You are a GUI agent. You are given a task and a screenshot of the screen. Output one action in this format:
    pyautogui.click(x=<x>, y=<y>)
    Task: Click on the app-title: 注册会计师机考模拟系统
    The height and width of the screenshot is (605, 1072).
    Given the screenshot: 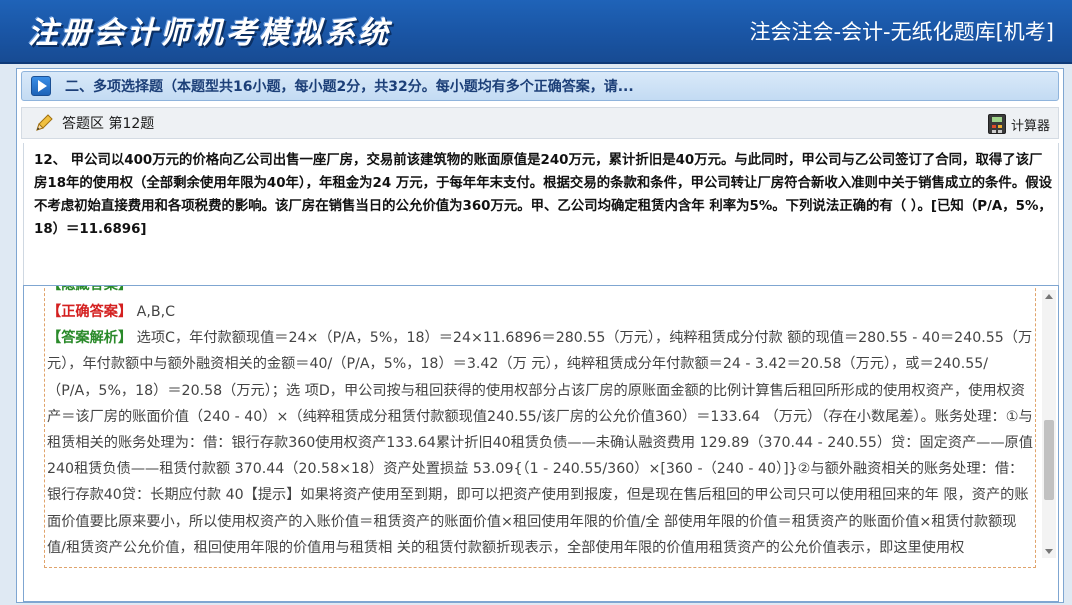 What is the action you would take?
    pyautogui.click(x=209, y=33)
    